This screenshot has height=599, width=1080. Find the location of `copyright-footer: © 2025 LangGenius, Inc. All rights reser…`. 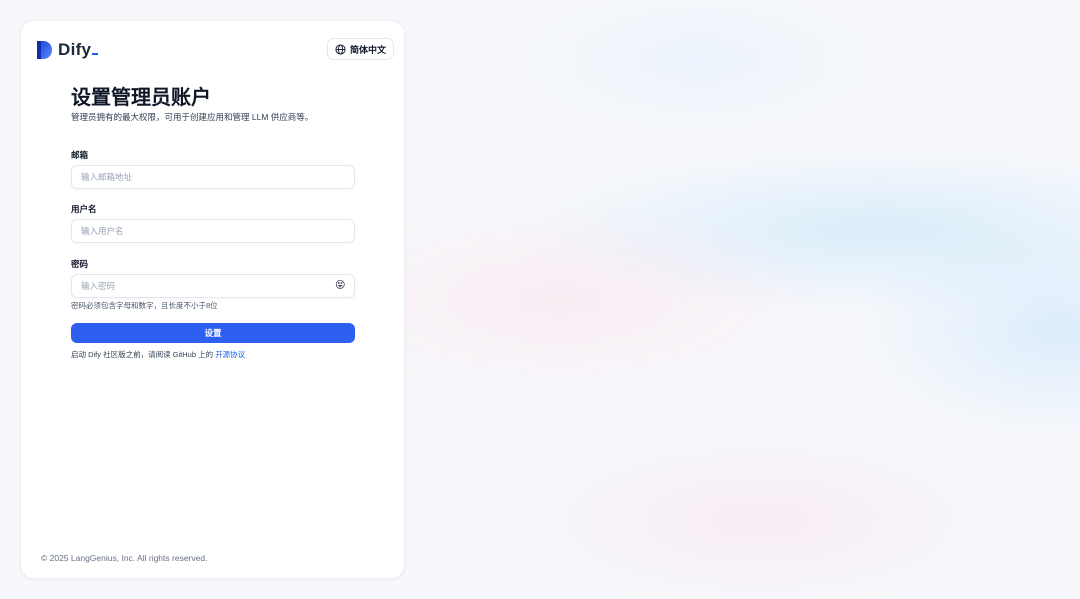

copyright-footer: © 2025 LangGenius, Inc. All rights reser… is located at coordinates (124, 558).